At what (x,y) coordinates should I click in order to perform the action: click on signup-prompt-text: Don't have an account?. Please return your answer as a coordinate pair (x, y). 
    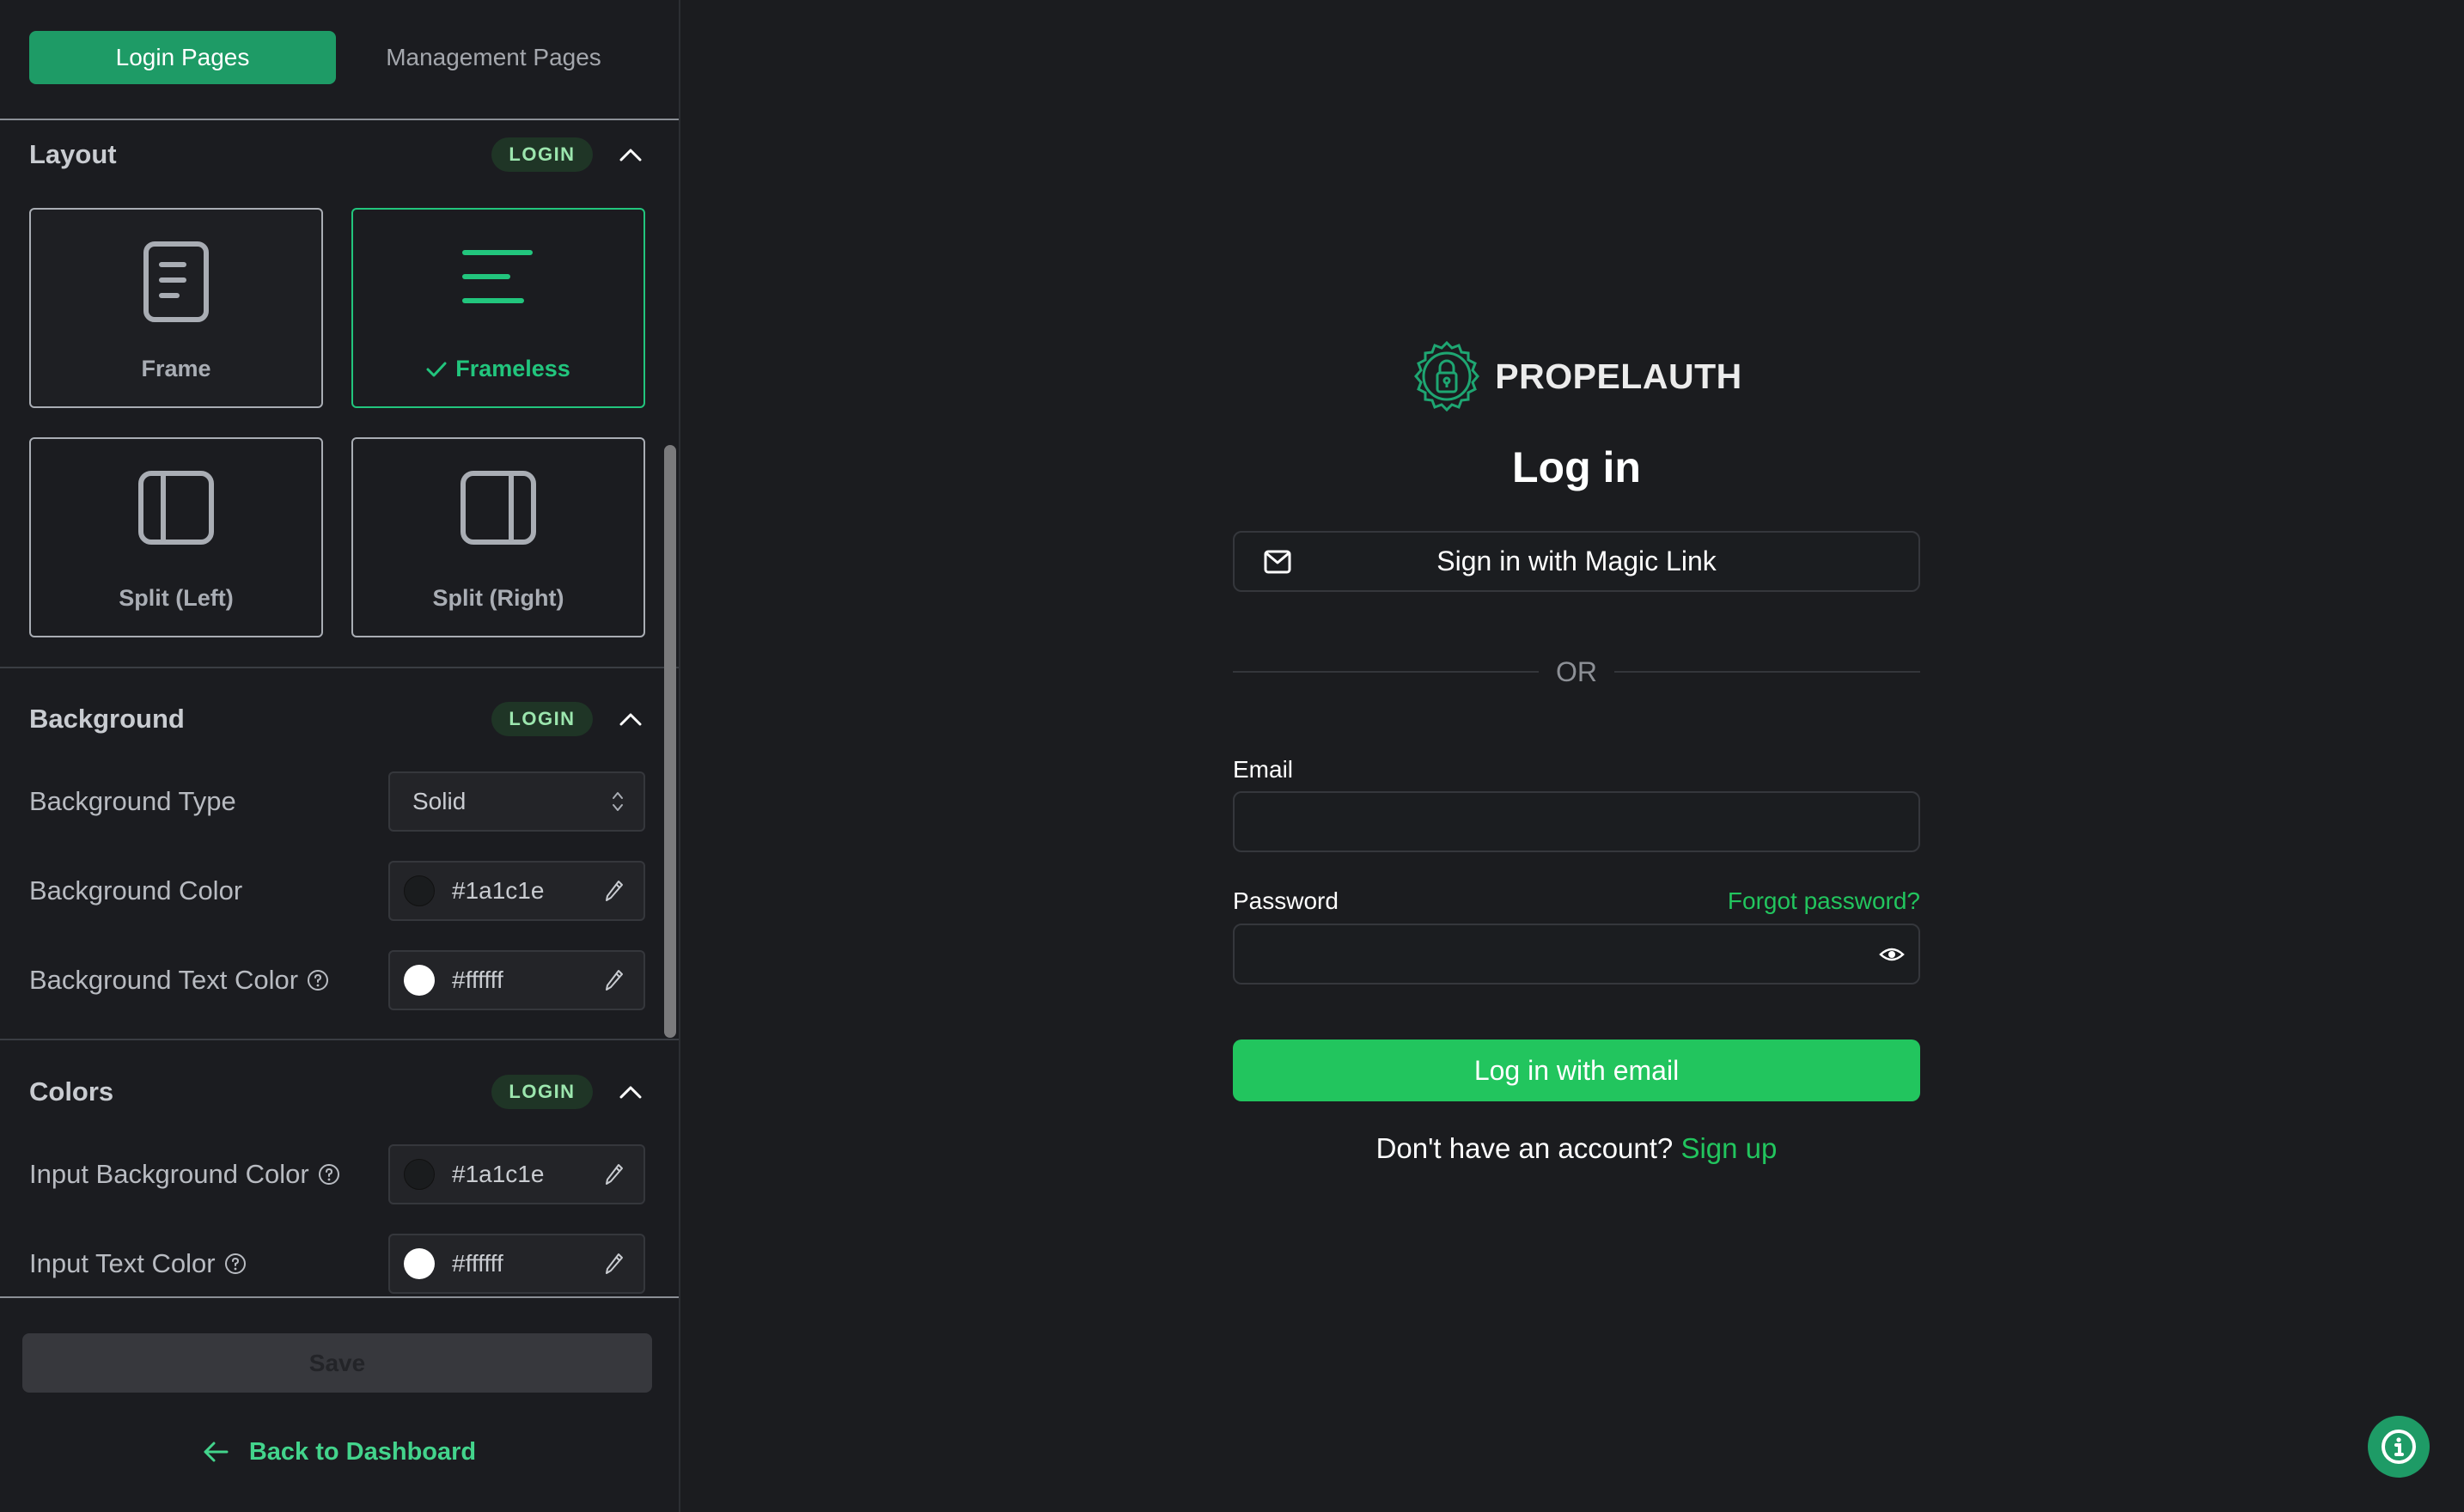
    Looking at the image, I should click on (1524, 1148).